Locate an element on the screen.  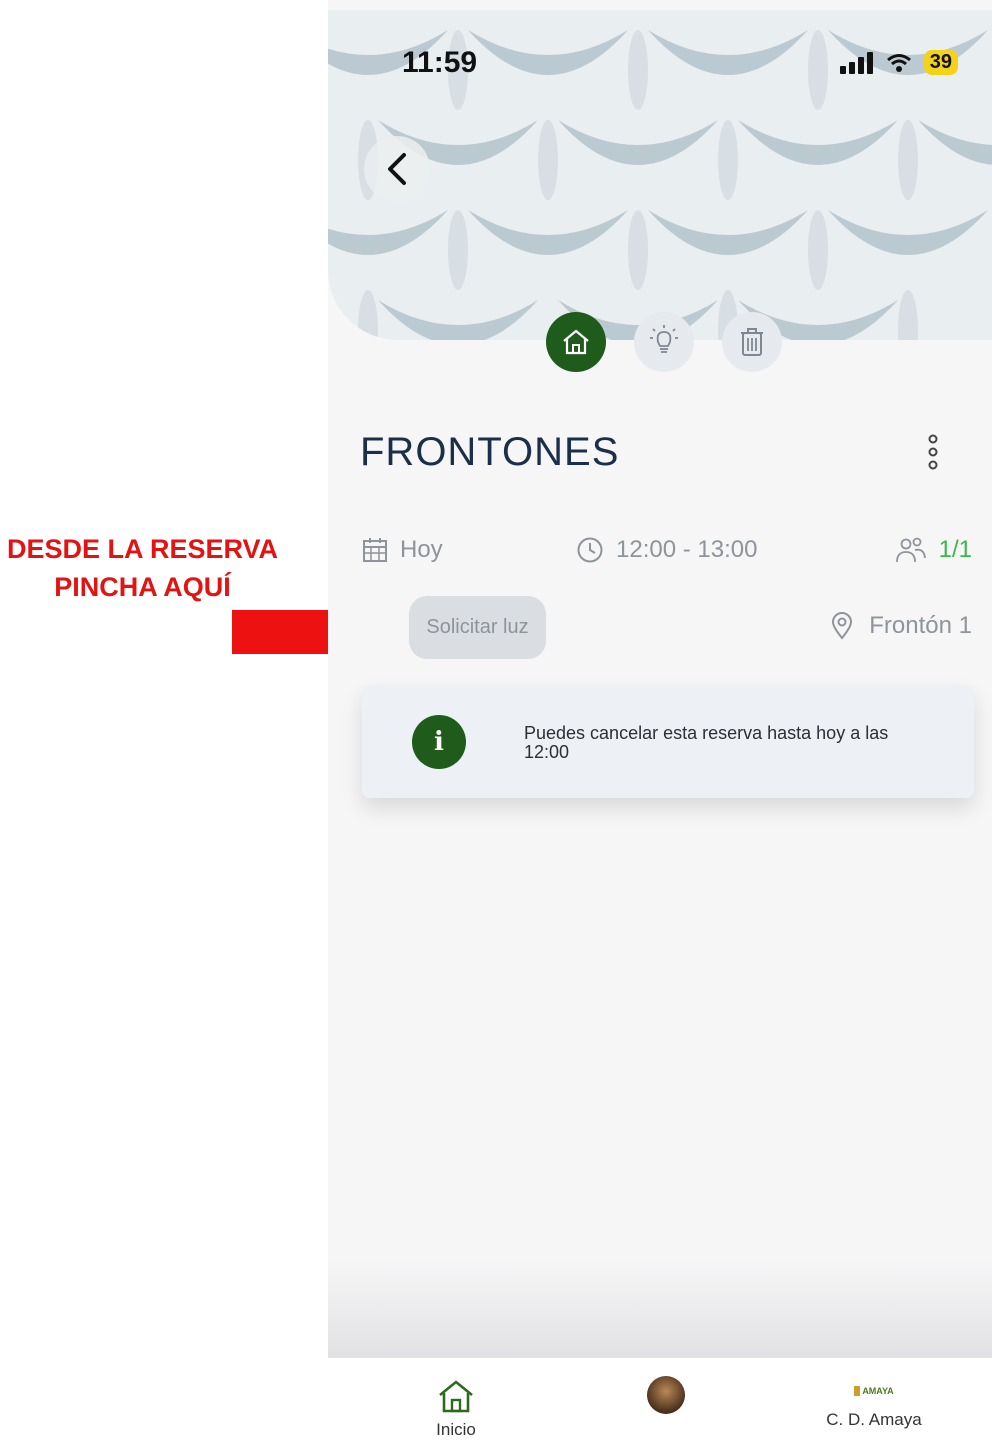
tab-club-label: C. D. Amaya is located at coordinates (874, 1419).